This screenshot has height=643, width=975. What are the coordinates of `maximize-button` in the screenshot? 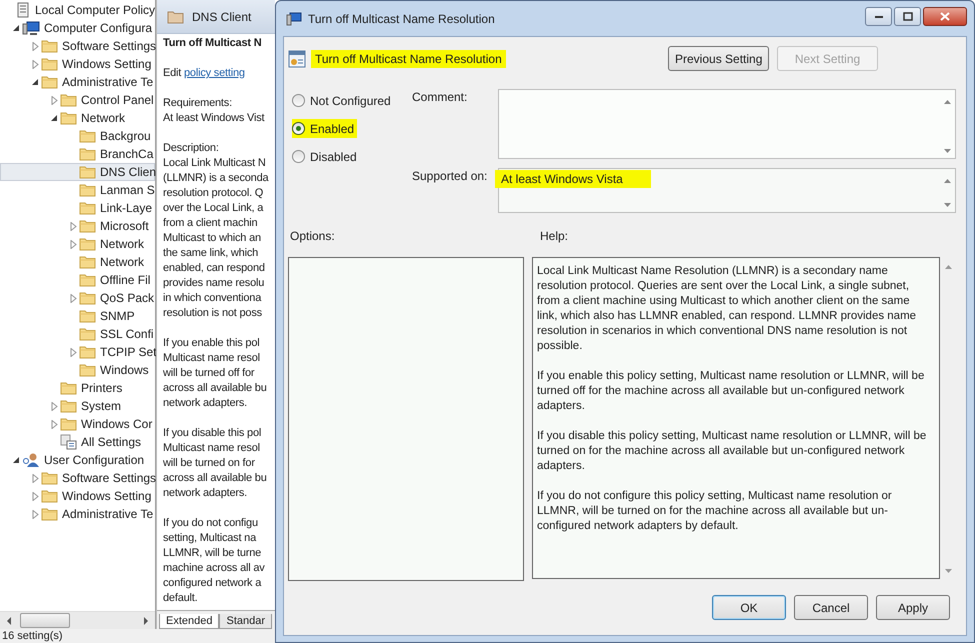 It's located at (907, 16).